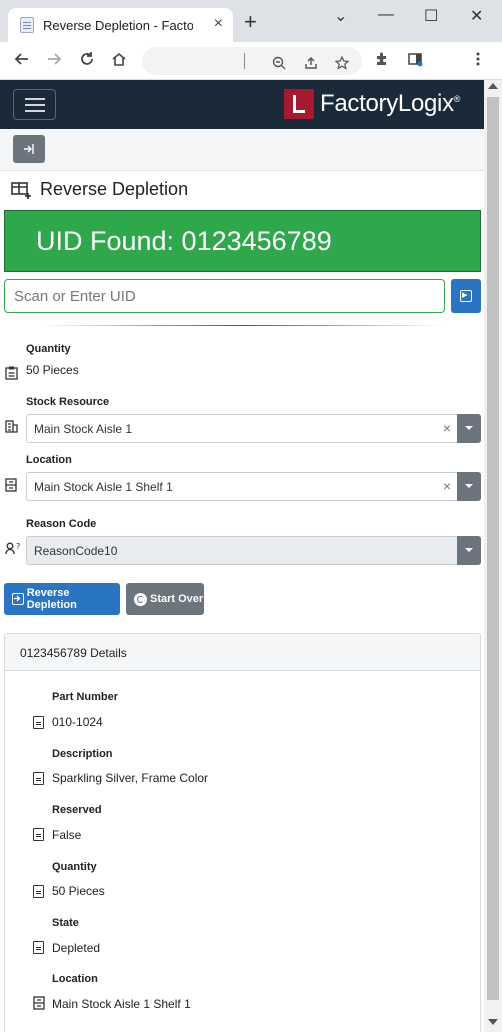 Image resolution: width=502 pixels, height=1032 pixels. What do you see at coordinates (382, 61) in the screenshot?
I see `extensions-puzzle-icon` at bounding box center [382, 61].